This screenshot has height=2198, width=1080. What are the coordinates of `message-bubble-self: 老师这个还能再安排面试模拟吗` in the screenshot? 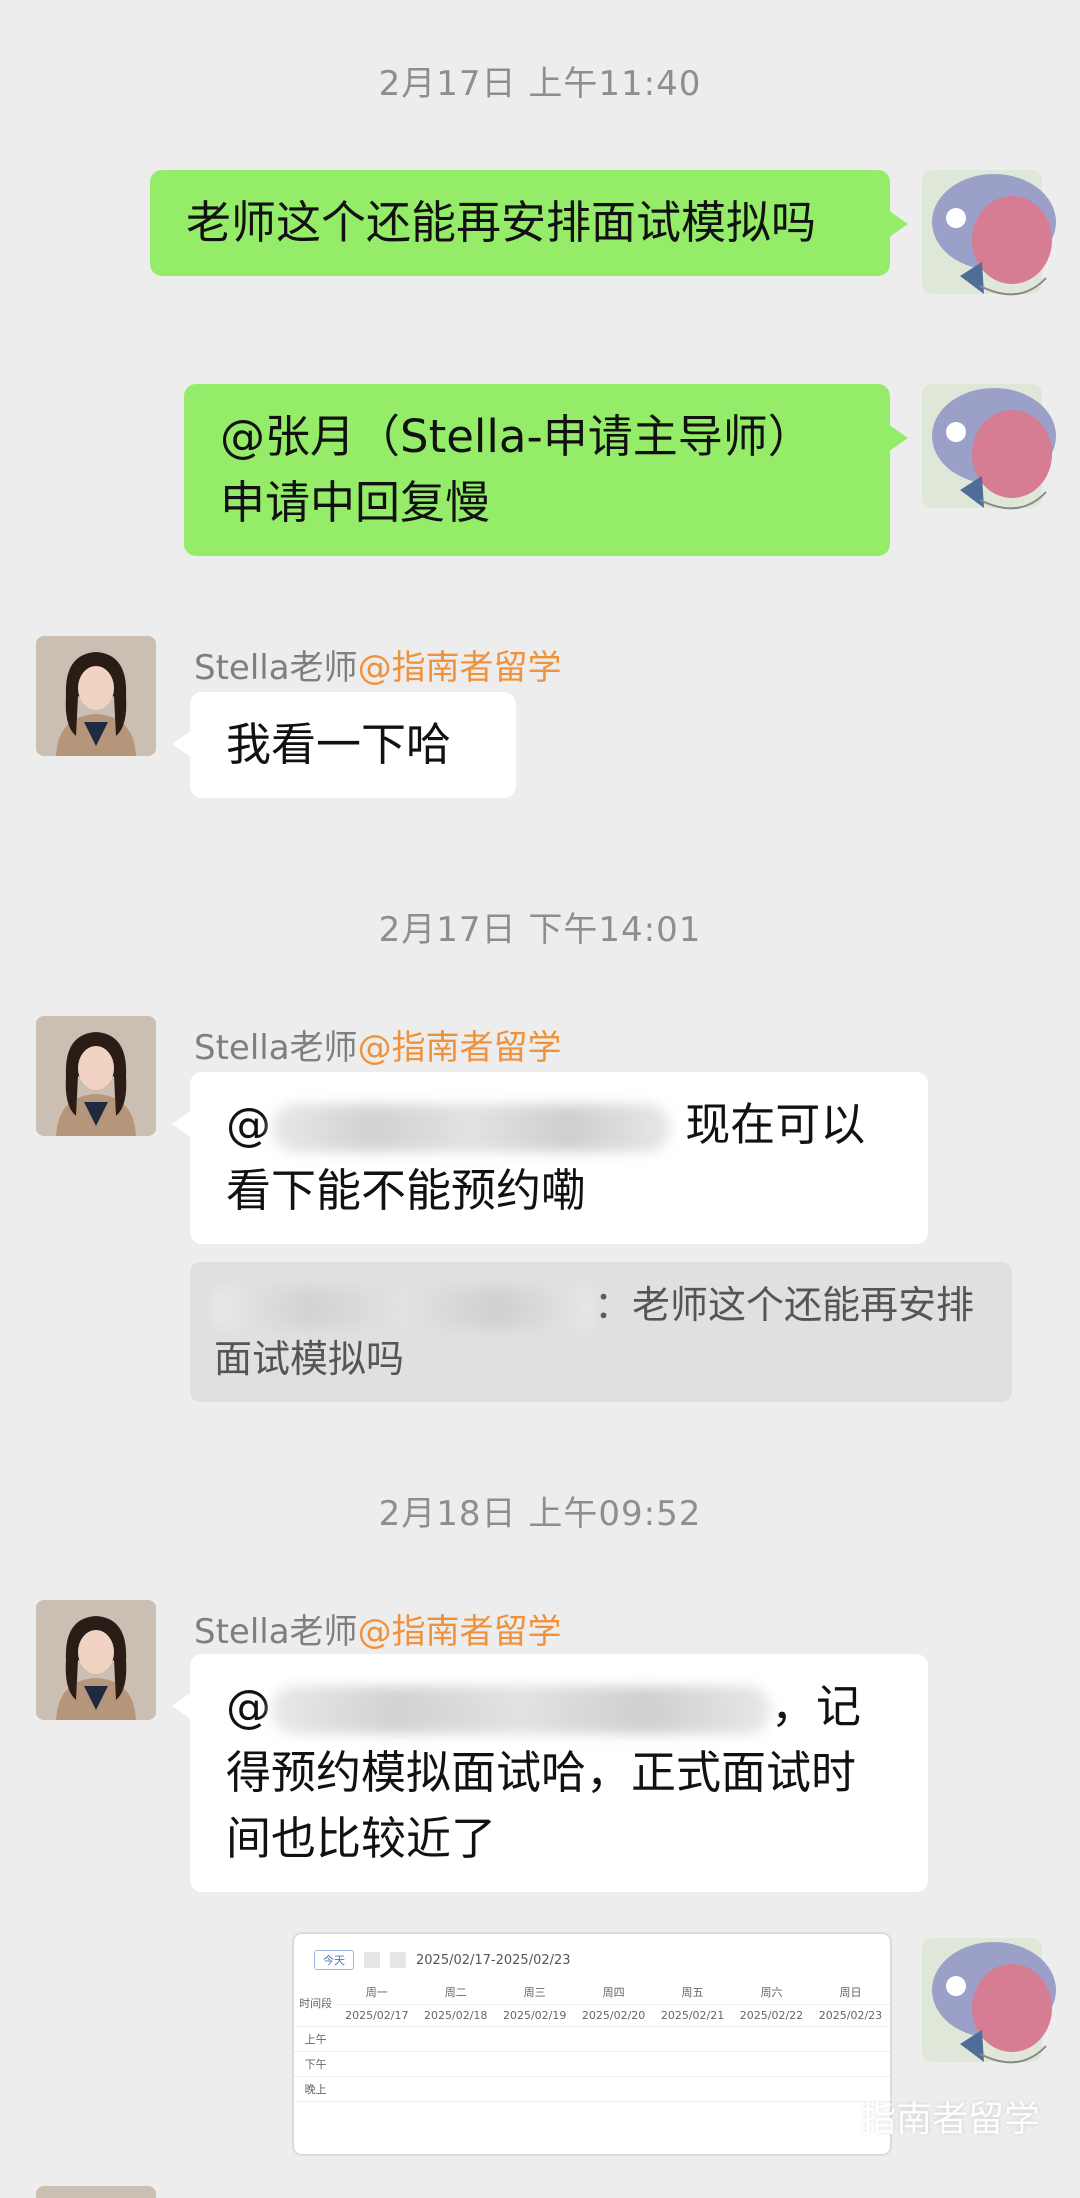 It's located at (529, 223).